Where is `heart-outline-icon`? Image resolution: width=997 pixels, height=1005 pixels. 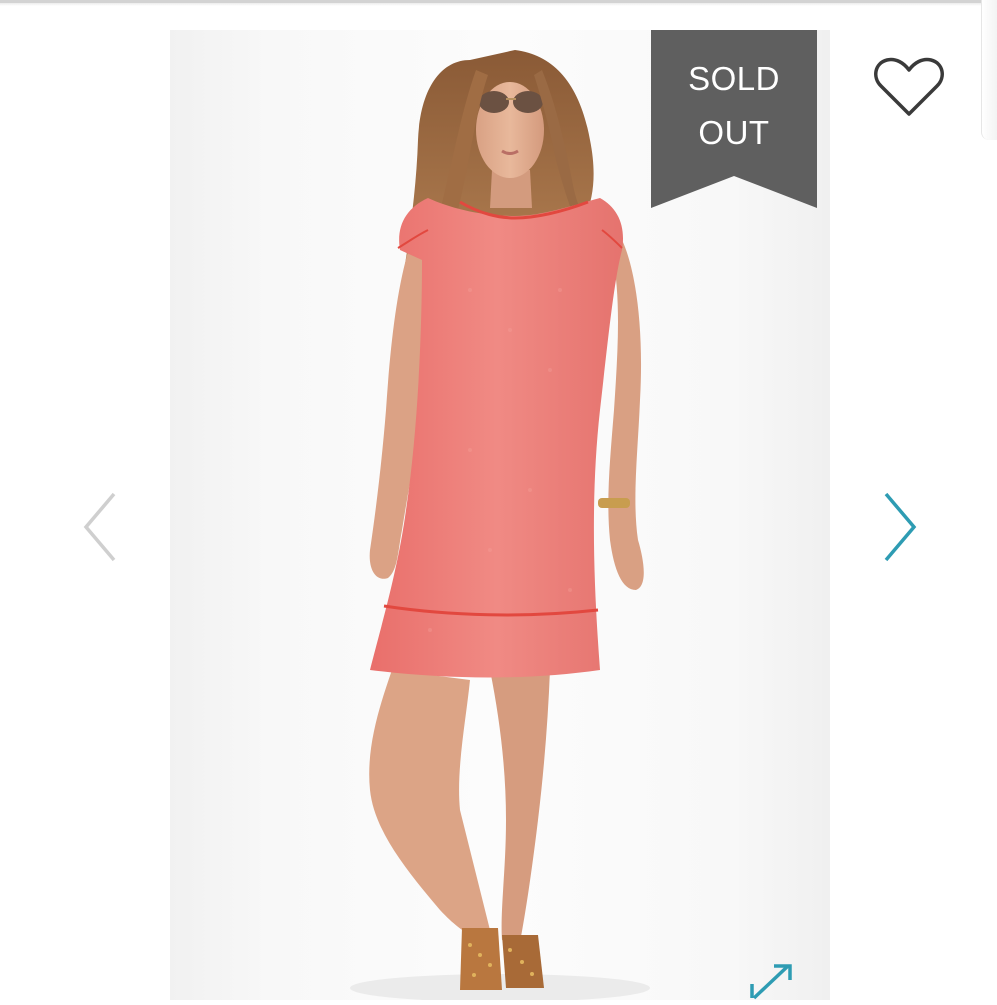 heart-outline-icon is located at coordinates (909, 86).